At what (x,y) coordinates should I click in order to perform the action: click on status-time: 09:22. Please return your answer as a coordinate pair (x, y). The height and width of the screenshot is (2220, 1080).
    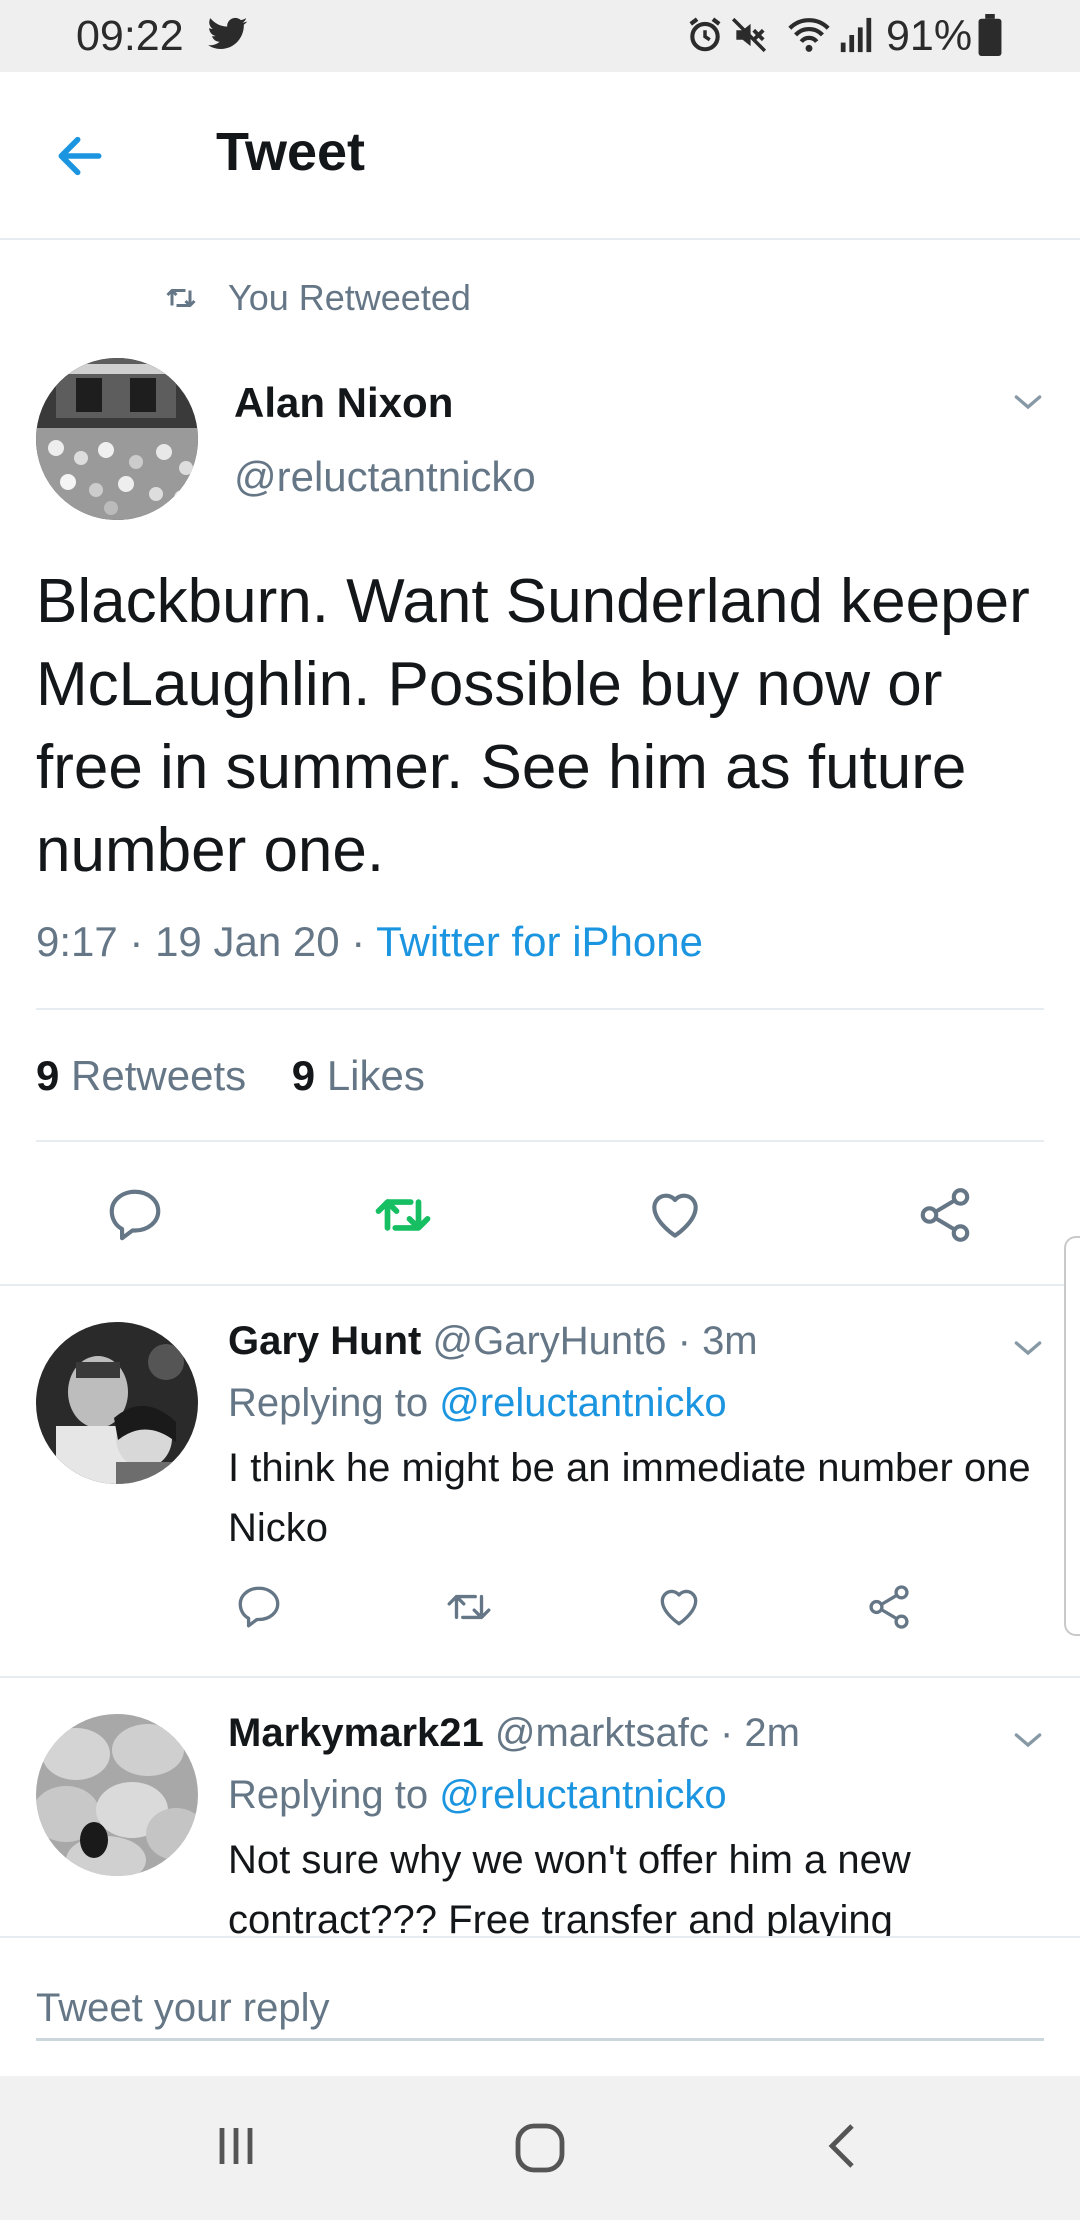
    Looking at the image, I should click on (130, 36).